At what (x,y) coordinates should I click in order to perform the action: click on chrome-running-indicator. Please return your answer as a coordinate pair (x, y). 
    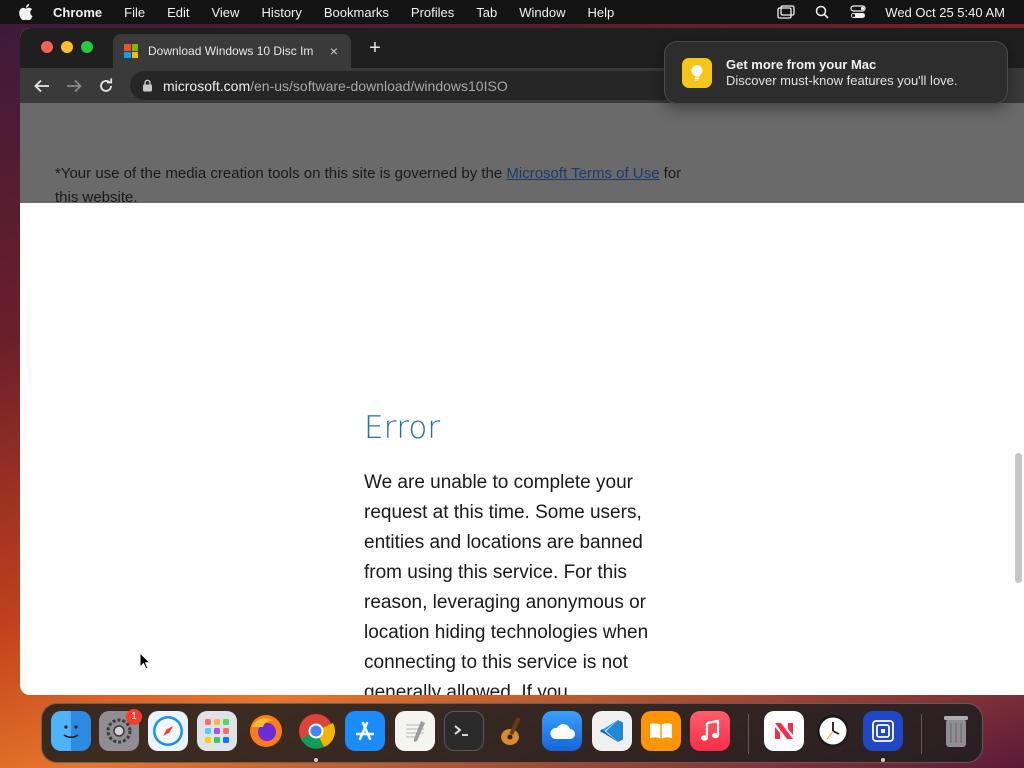
    Looking at the image, I should click on (316, 760).